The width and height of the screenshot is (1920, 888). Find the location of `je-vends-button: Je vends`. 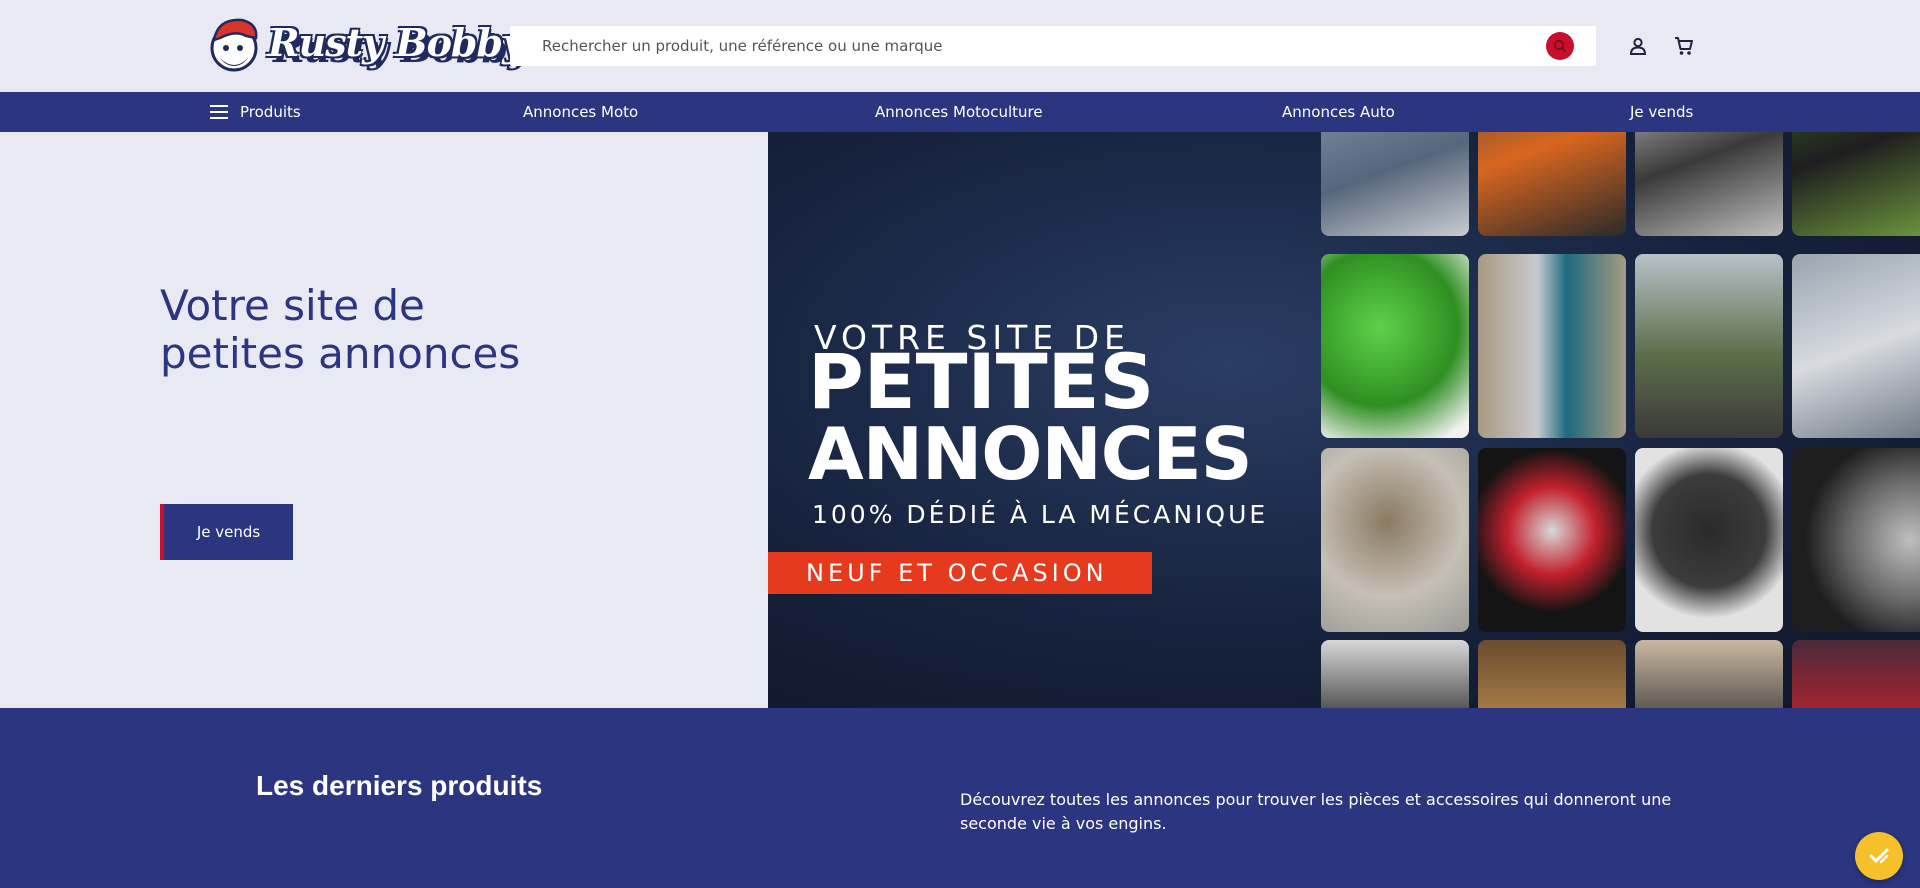

je-vends-button: Je vends is located at coordinates (226, 532).